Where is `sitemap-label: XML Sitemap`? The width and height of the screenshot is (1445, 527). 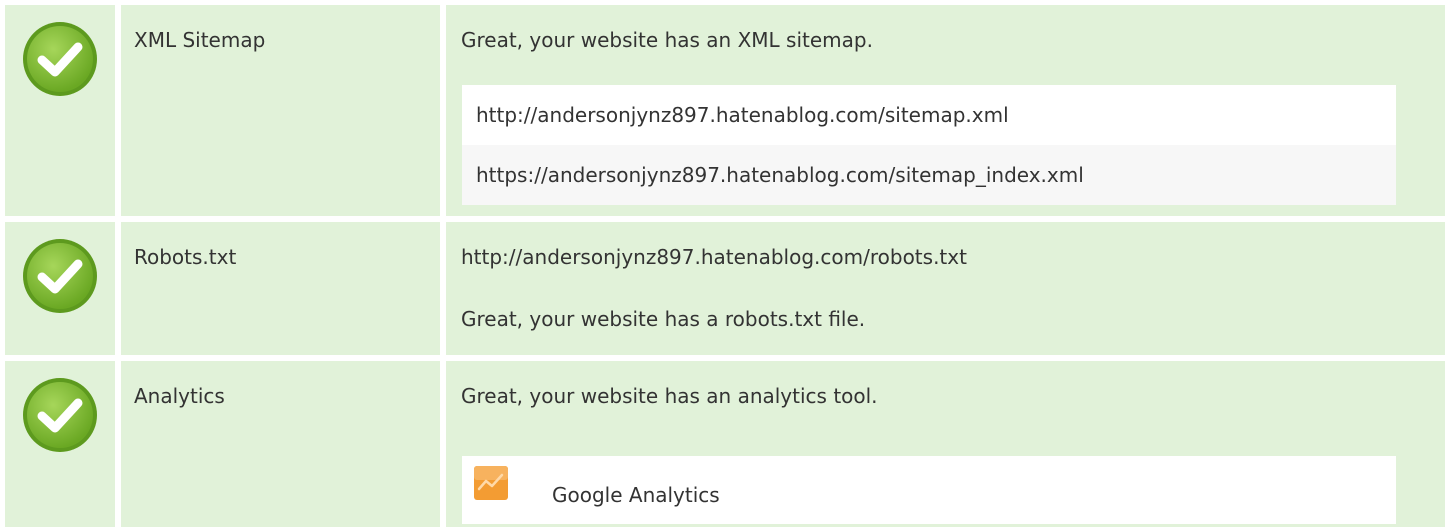
sitemap-label: XML Sitemap is located at coordinates (200, 40).